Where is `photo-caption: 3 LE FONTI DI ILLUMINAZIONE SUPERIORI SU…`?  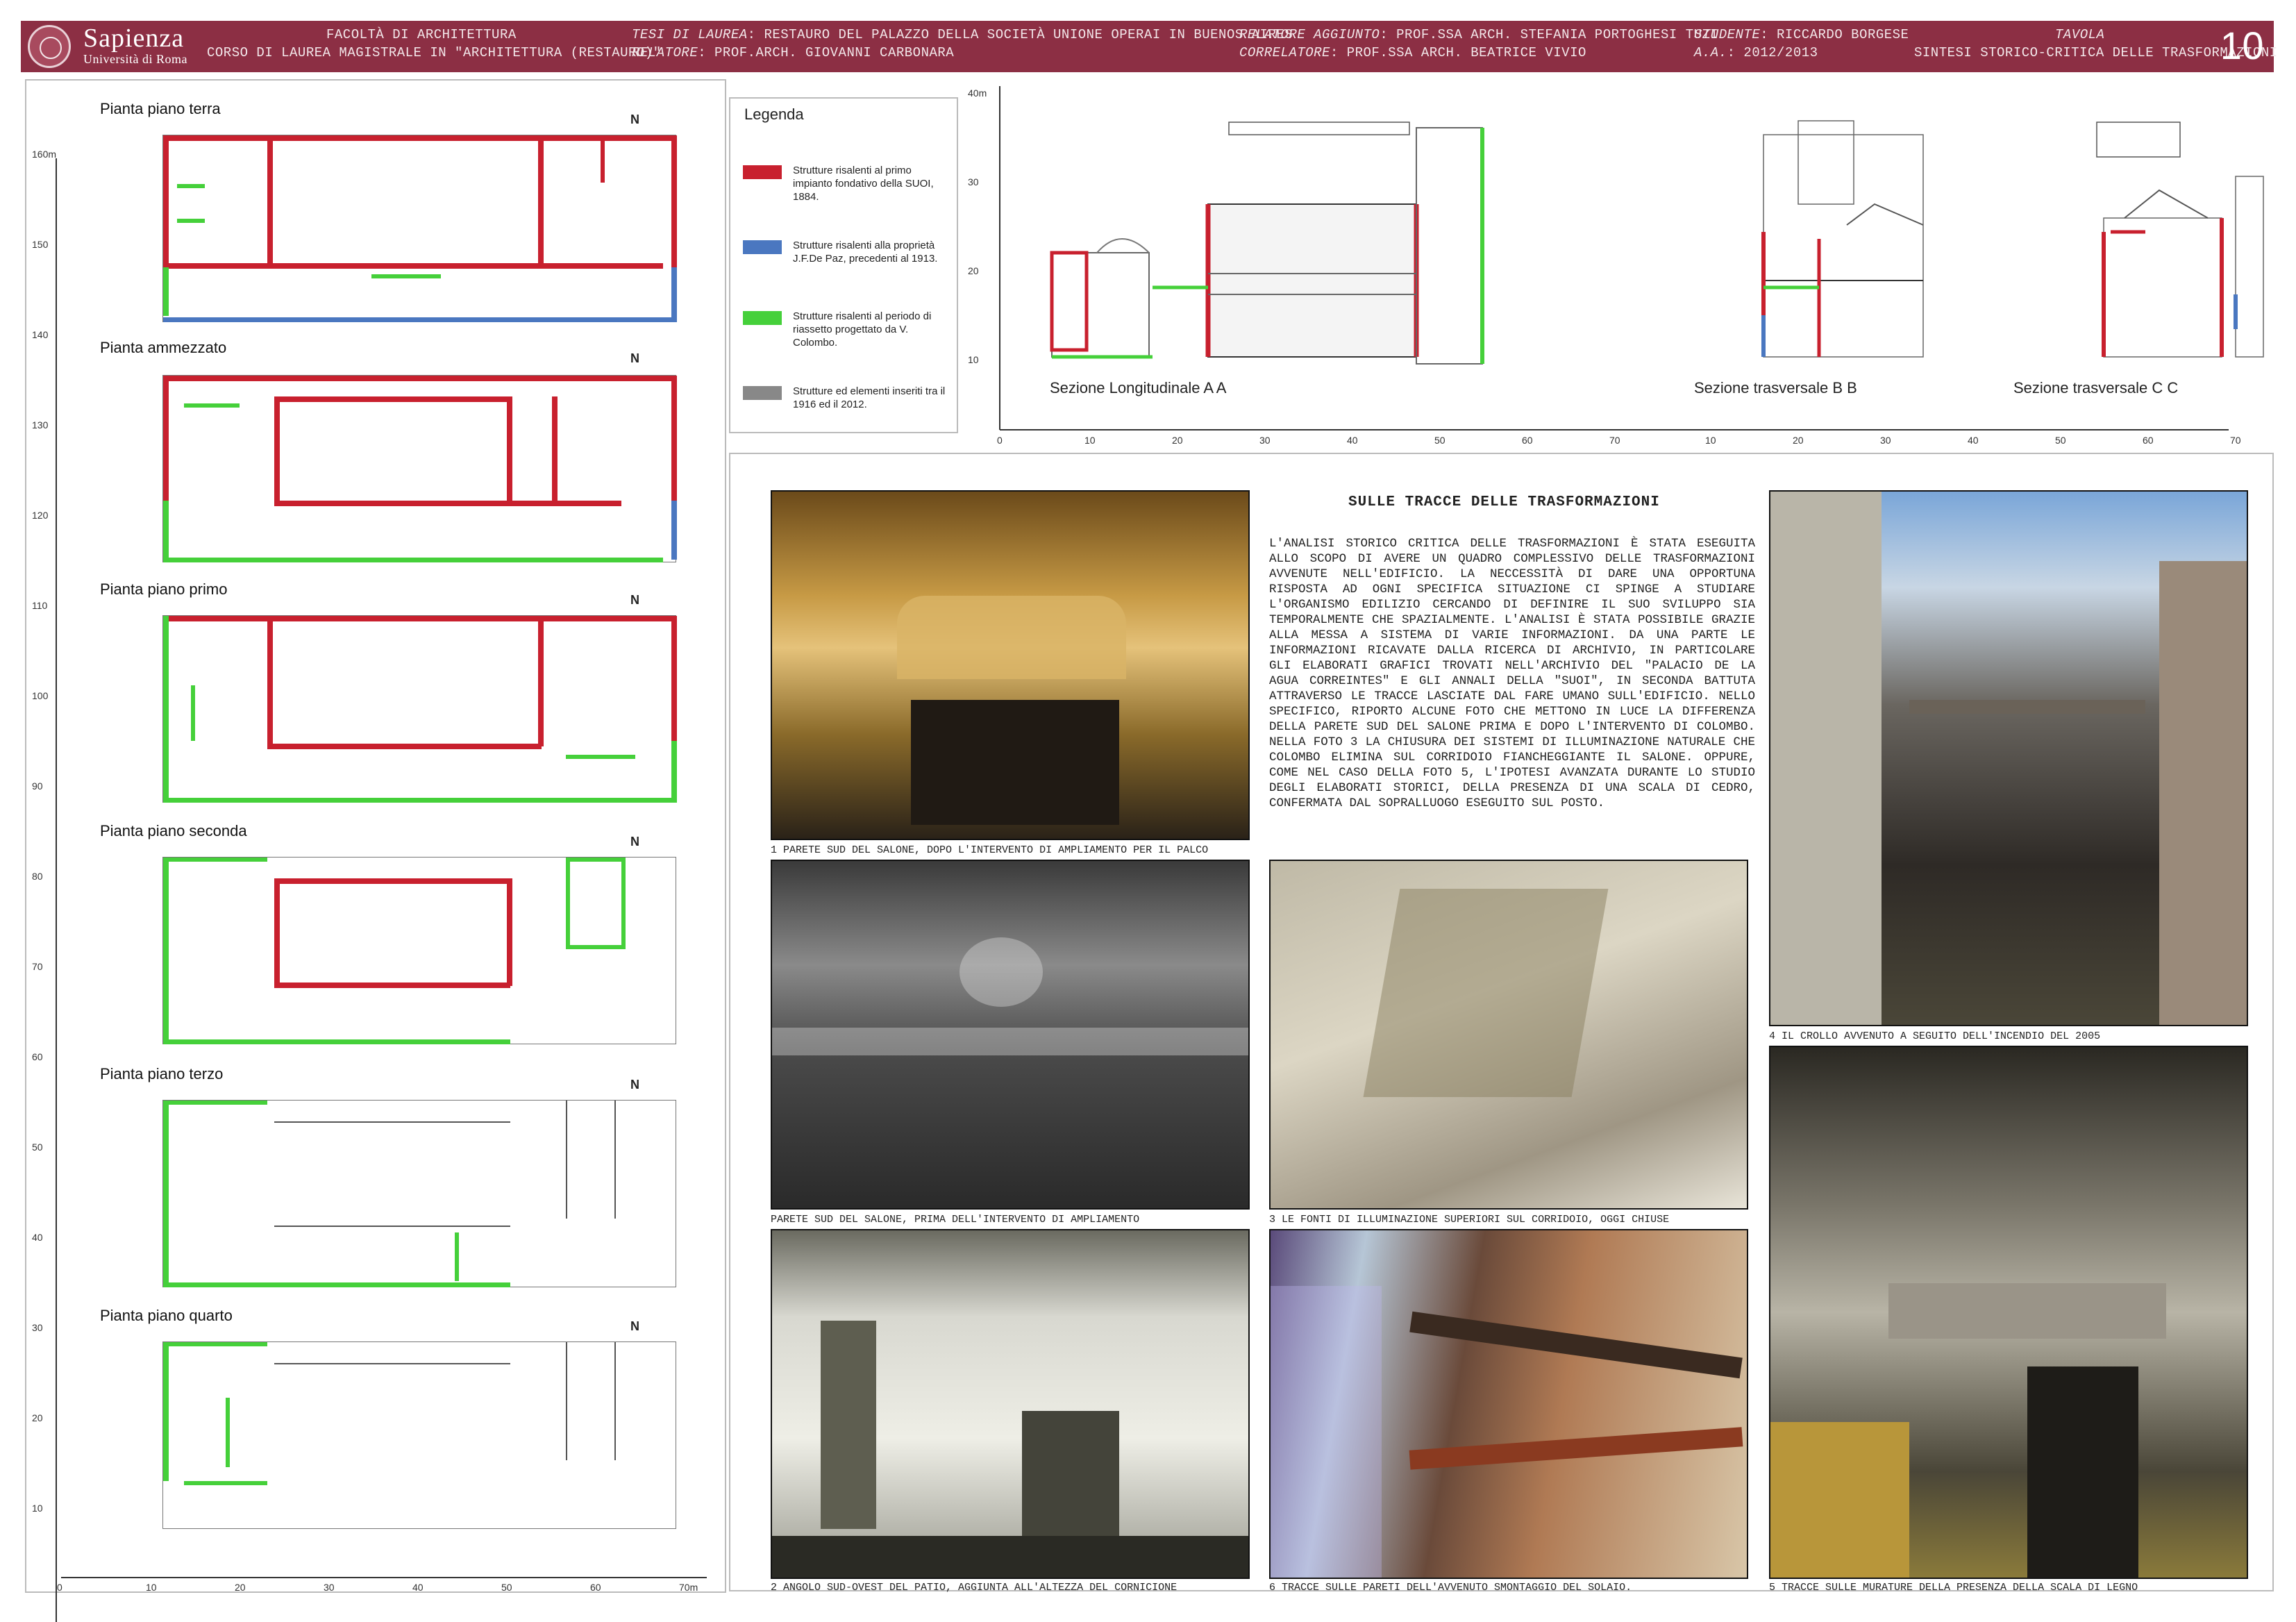
photo-caption: 3 LE FONTI DI ILLUMINAZIONE SUPERIORI SU… is located at coordinates (1469, 1220).